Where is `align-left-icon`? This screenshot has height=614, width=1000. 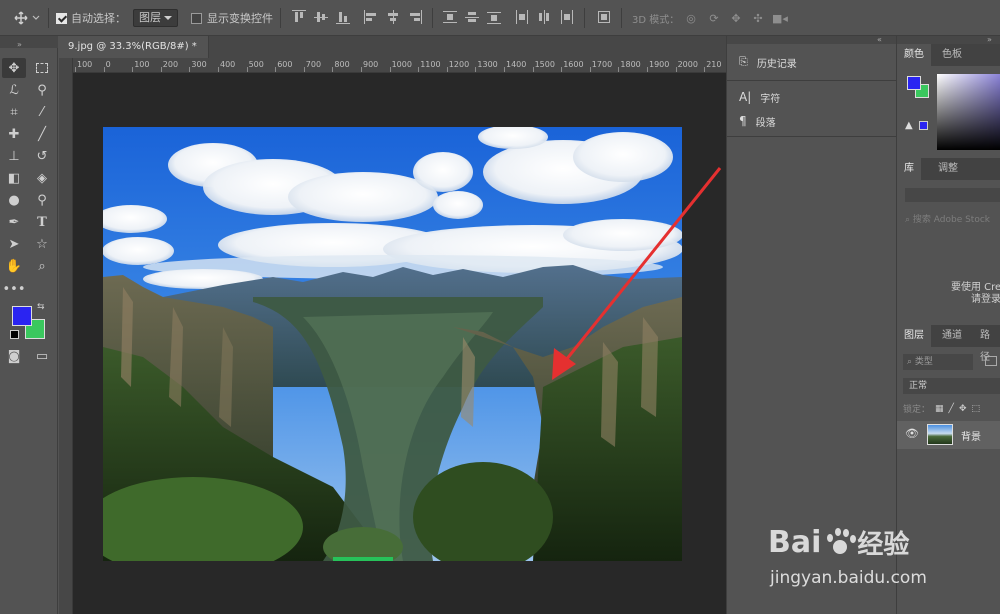 align-left-icon is located at coordinates (371, 17).